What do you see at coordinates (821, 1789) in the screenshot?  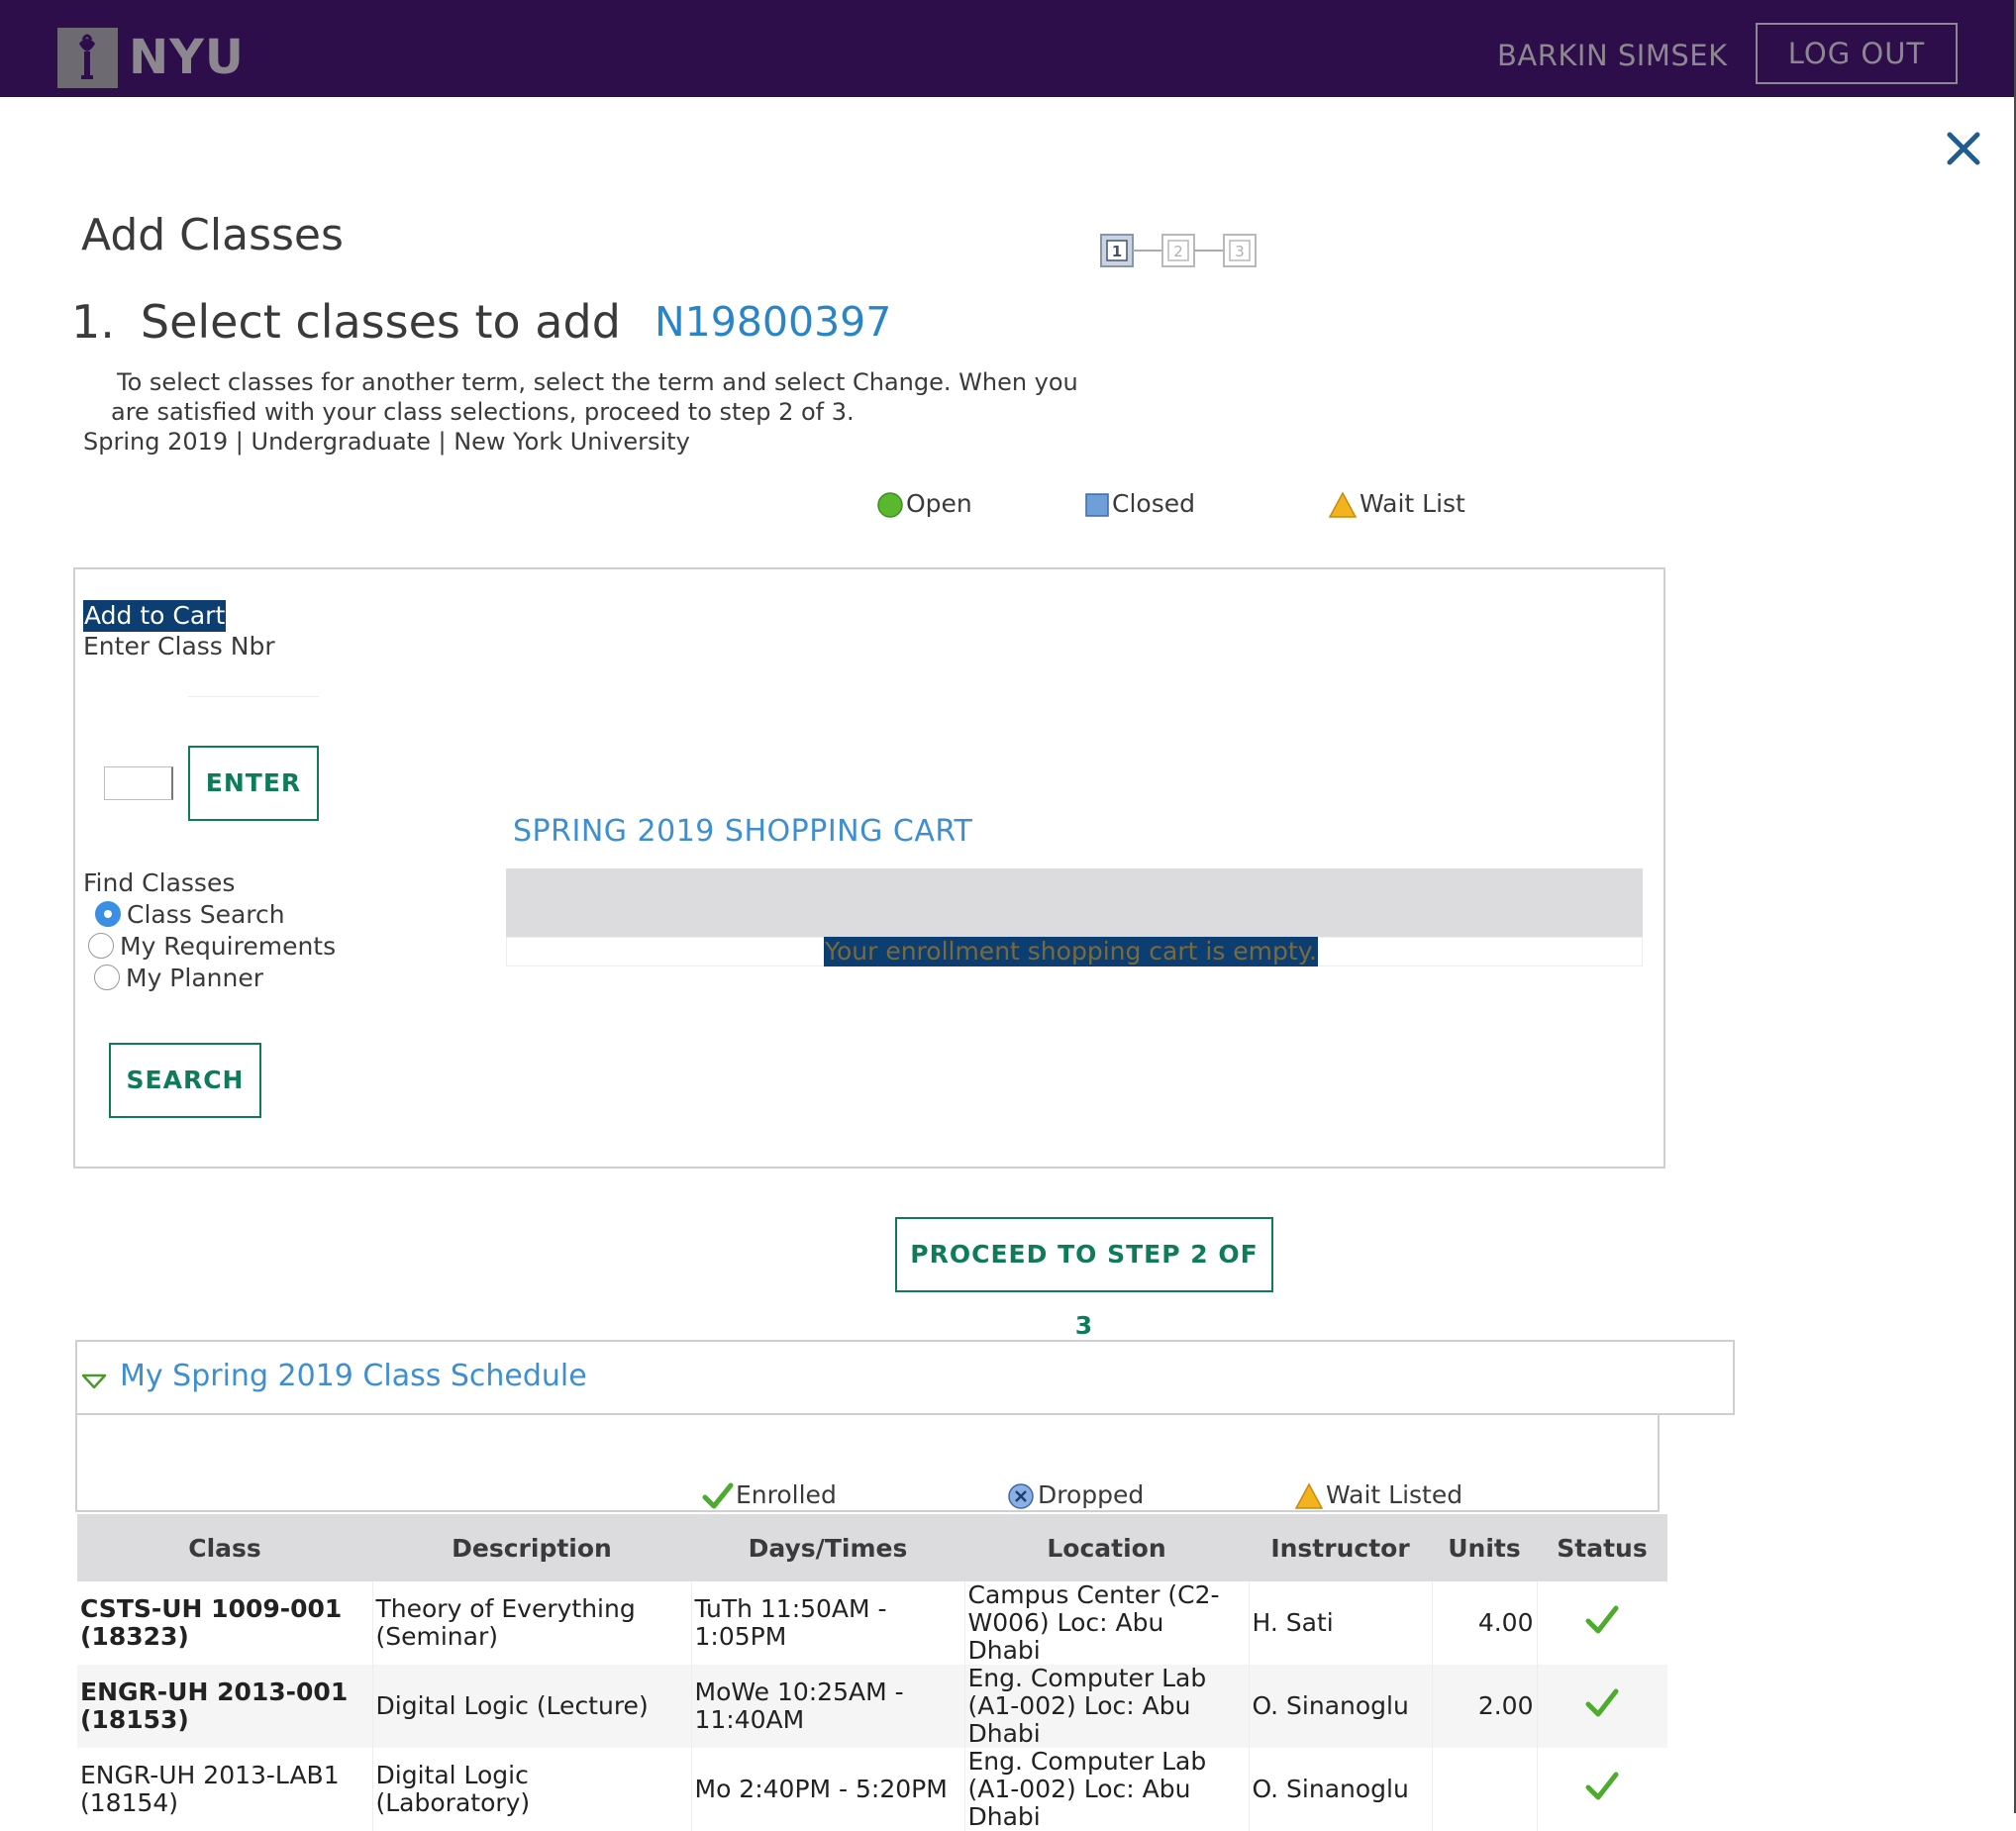 I see `days-times-line: Mo 2:40PM - 5:20PM` at bounding box center [821, 1789].